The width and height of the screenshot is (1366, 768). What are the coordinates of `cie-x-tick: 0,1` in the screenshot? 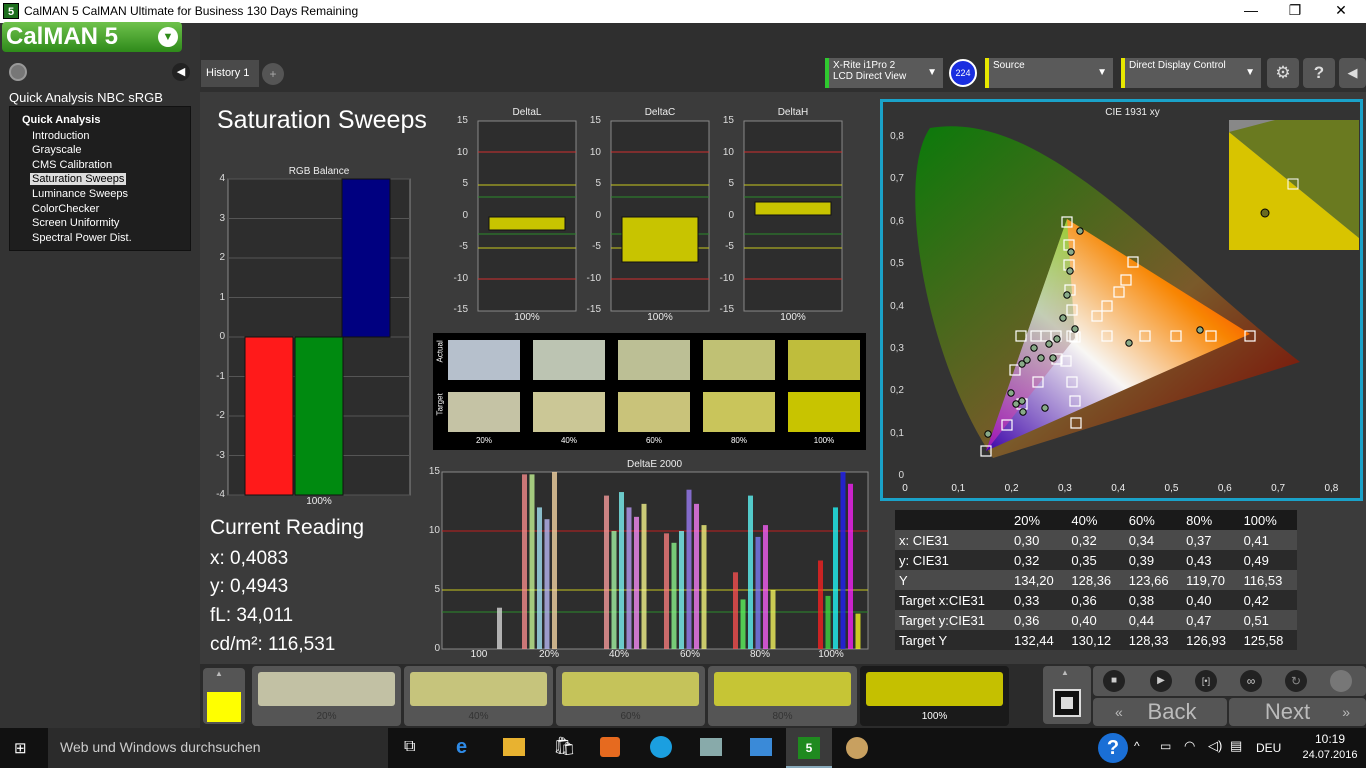 It's located at (958, 488).